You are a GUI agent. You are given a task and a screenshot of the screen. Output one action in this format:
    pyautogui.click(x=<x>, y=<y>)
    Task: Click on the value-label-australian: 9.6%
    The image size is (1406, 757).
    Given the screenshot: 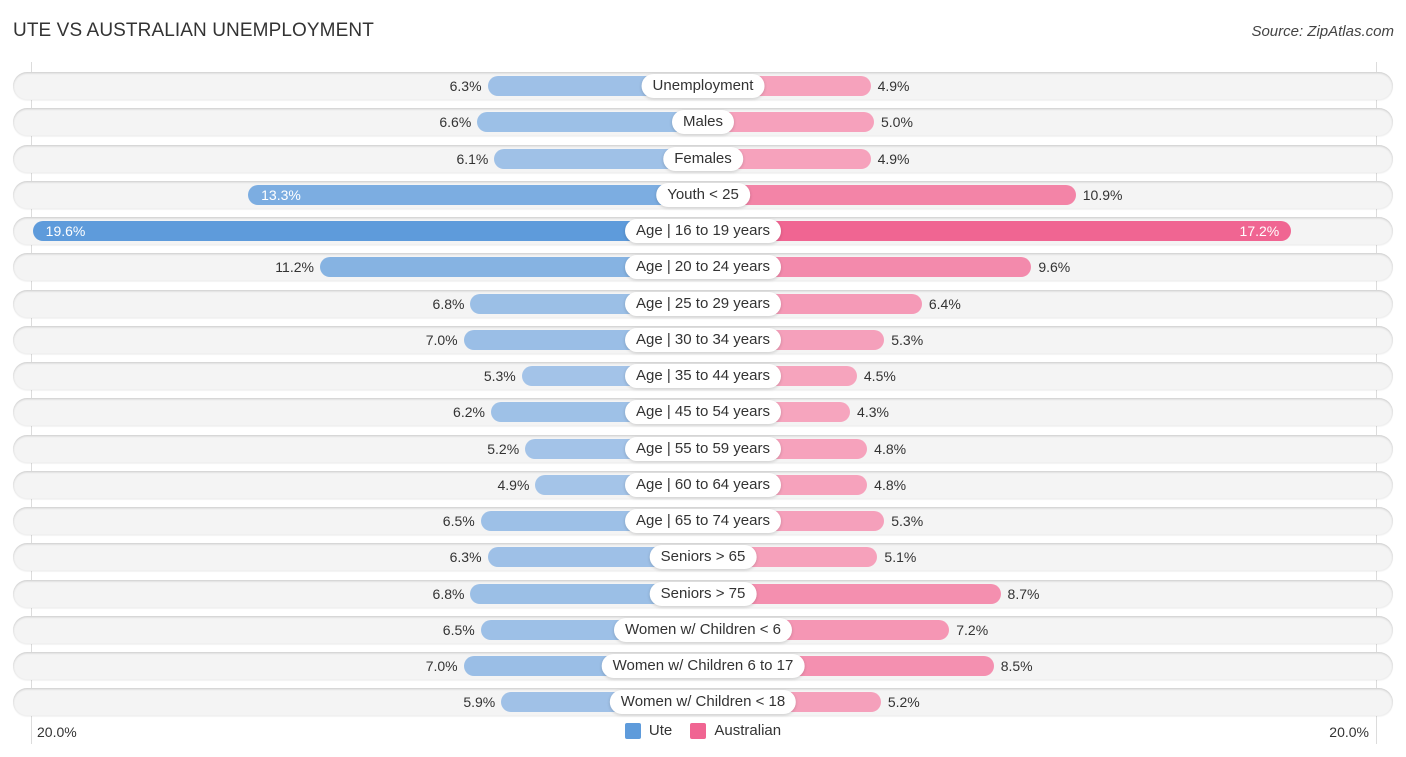 What is the action you would take?
    pyautogui.click(x=1054, y=267)
    